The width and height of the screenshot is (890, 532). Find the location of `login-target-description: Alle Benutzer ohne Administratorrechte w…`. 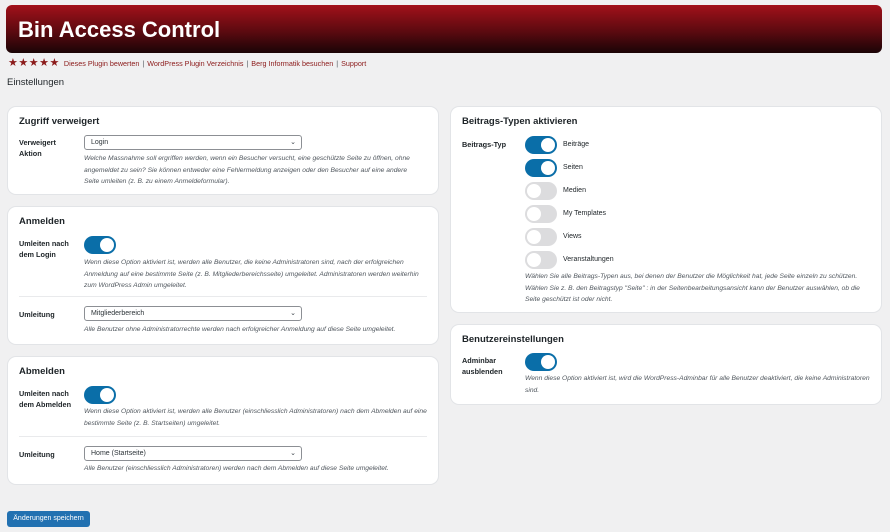

login-target-description: Alle Benutzer ohne Administratorrechte w… is located at coordinates (240, 329).